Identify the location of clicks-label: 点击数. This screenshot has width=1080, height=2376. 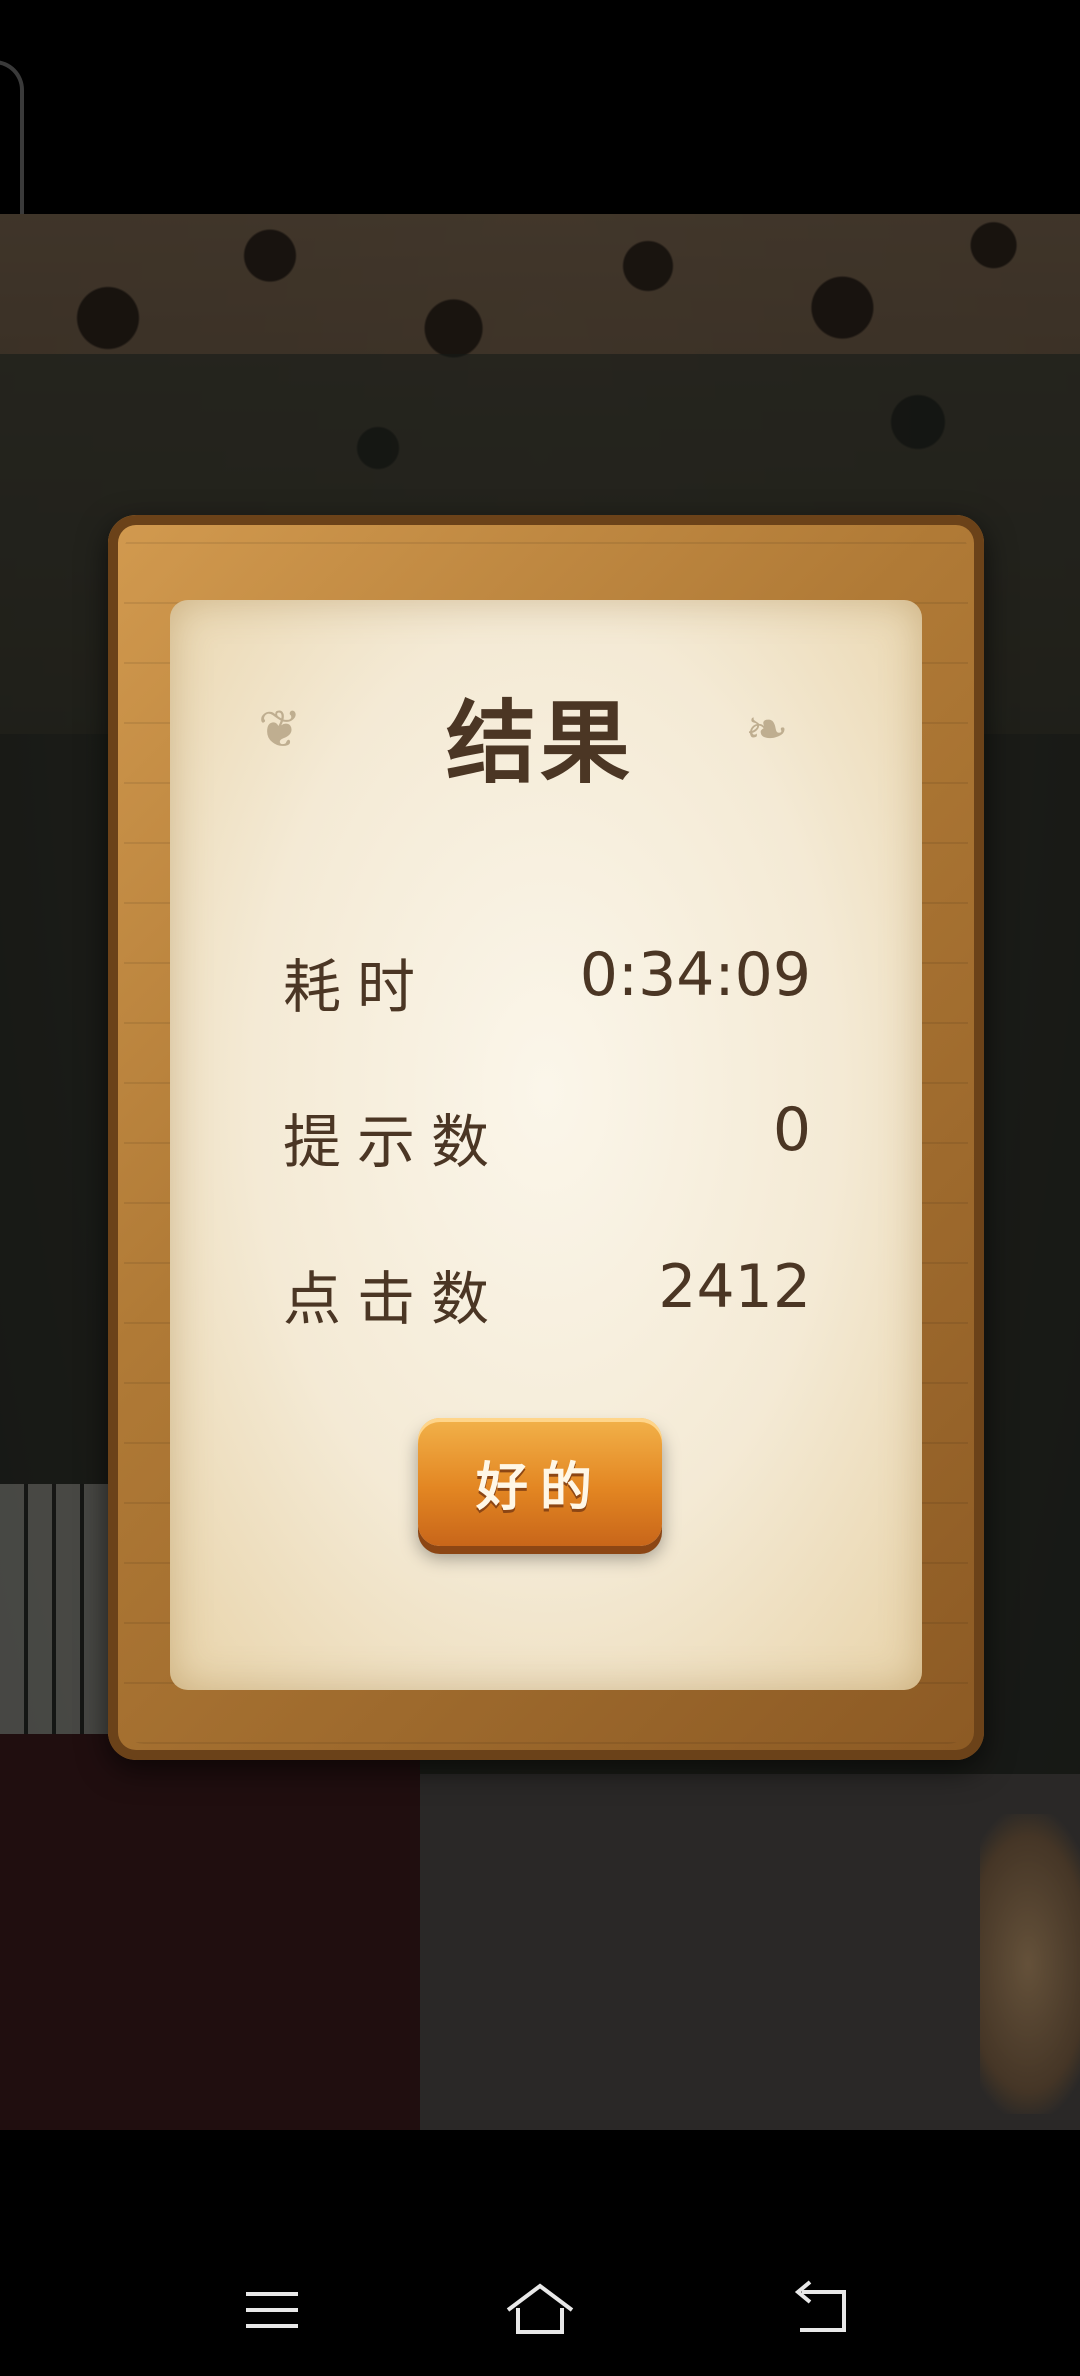
(394, 1299).